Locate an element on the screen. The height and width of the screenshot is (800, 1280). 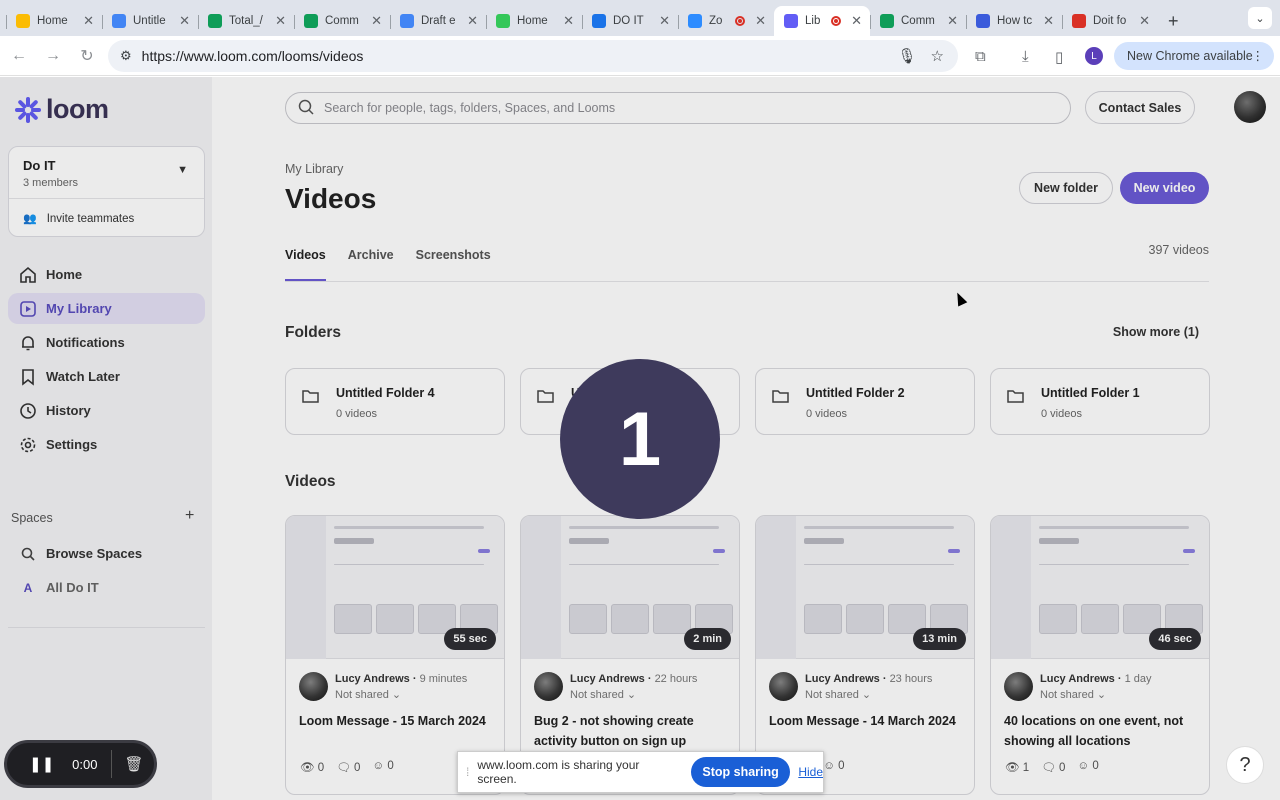
new-chrome-button: New Chrome available ⋮ is located at coordinates (1194, 56).